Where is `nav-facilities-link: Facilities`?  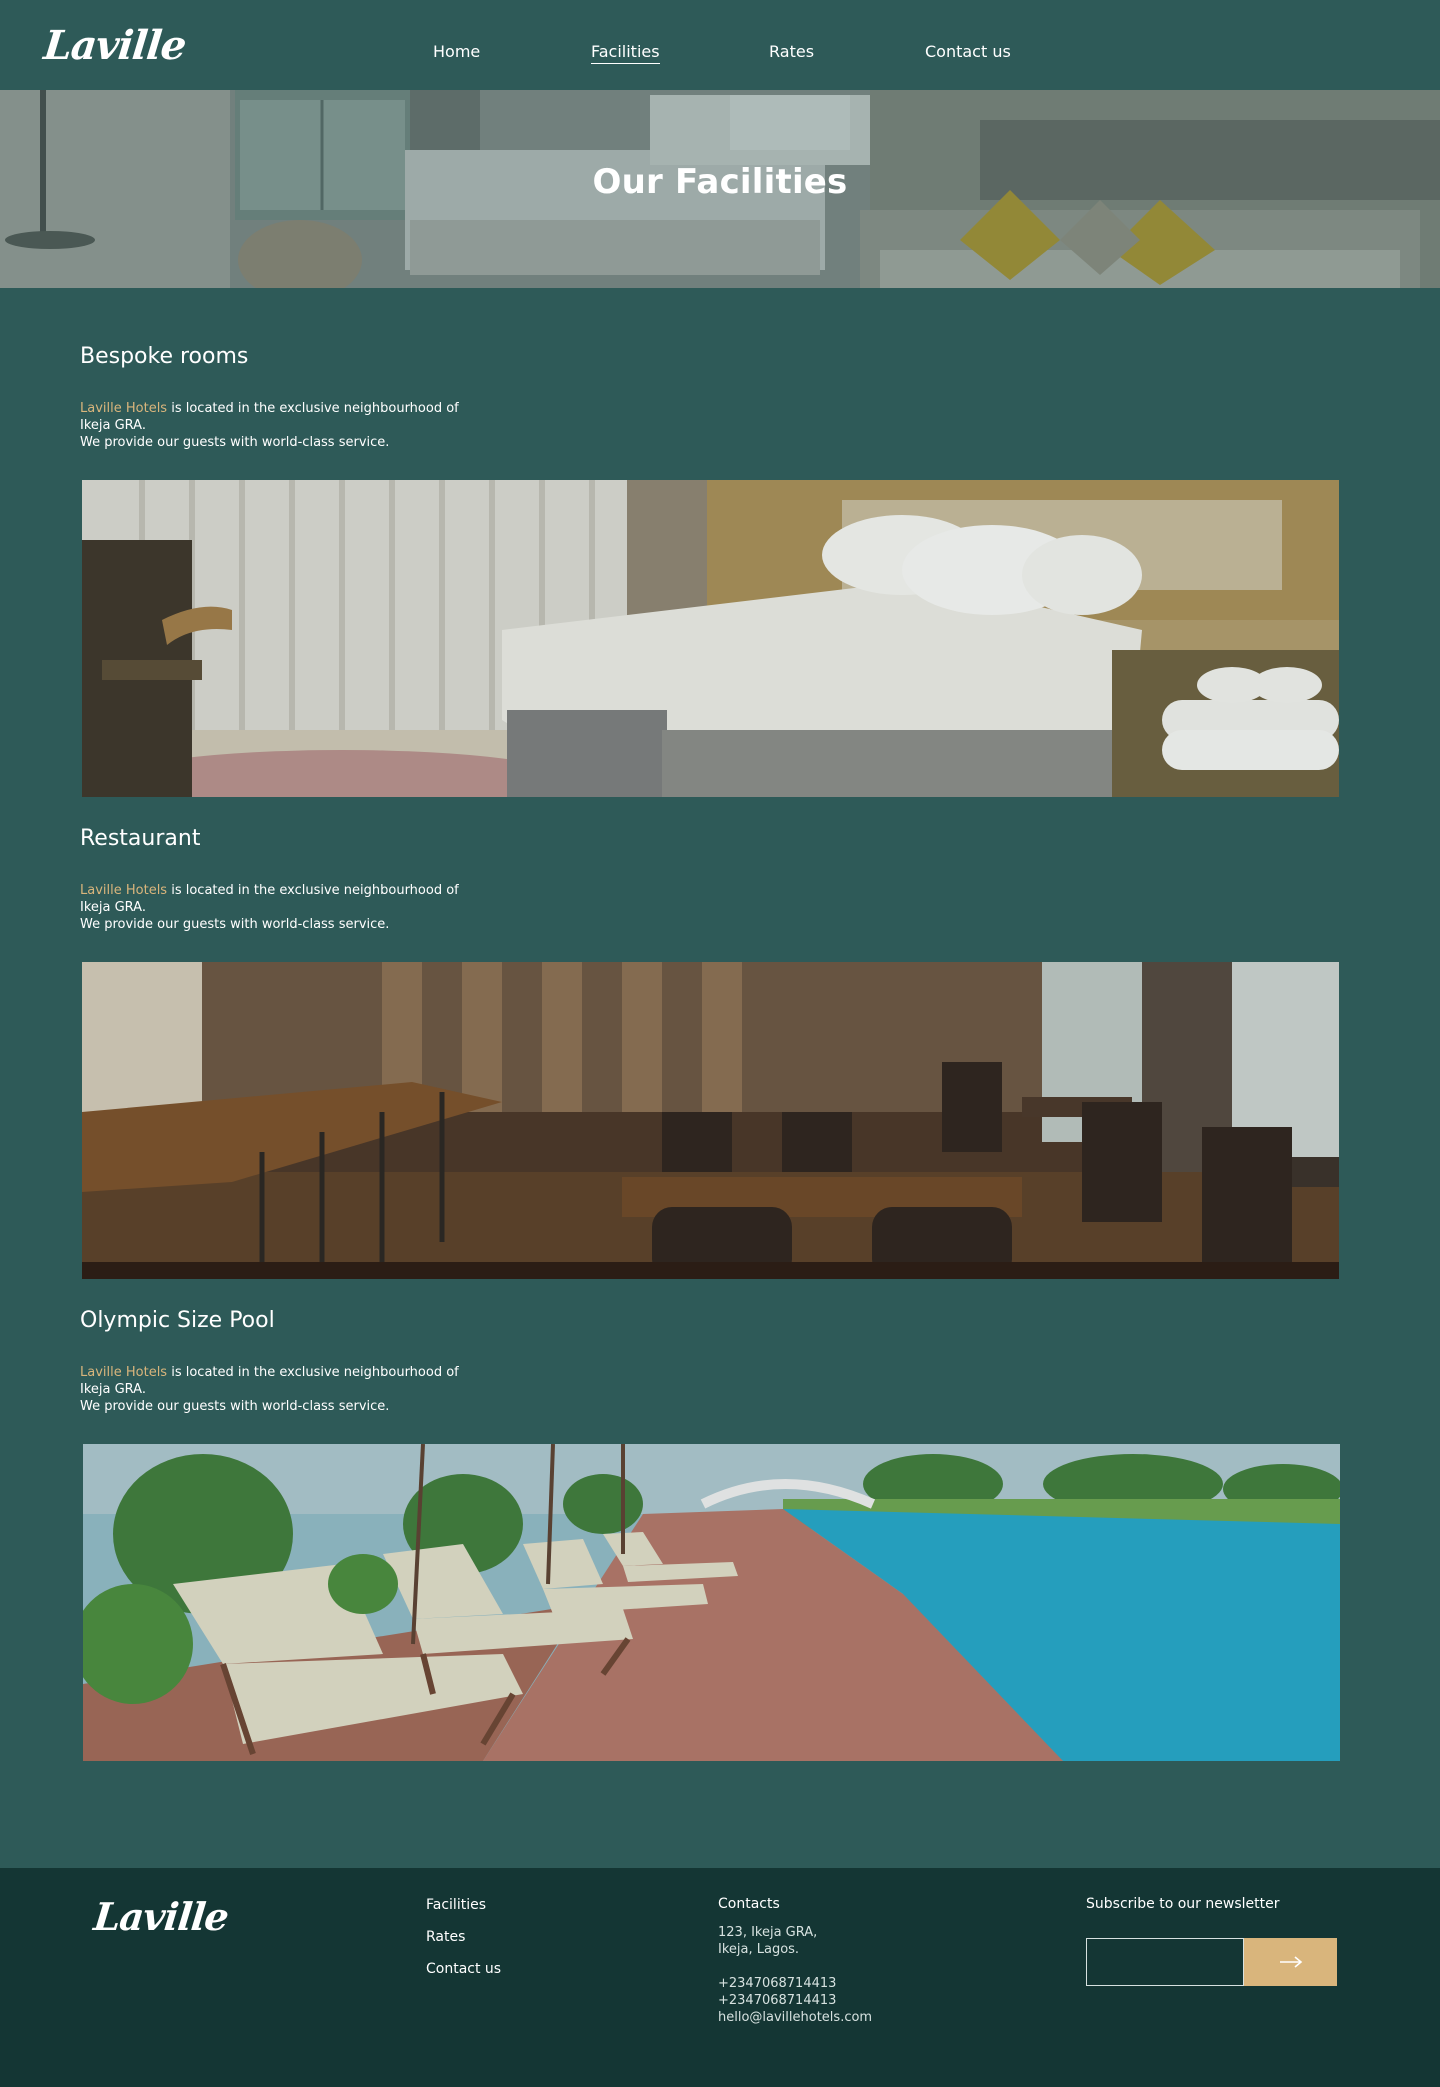 nav-facilities-link: Facilities is located at coordinates (625, 53).